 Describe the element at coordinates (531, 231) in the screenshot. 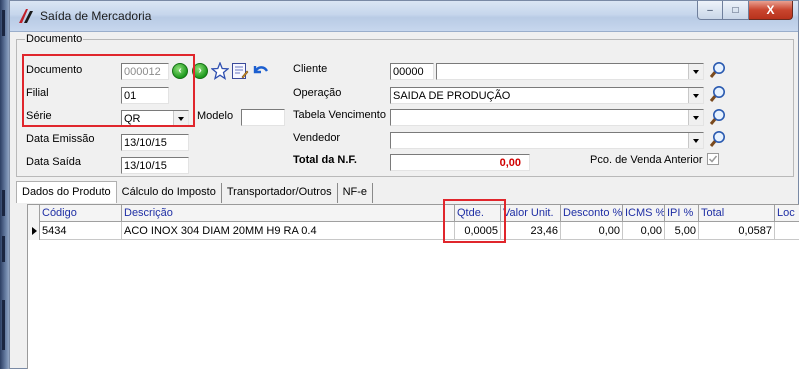

I see `cell-valor-unit: 23,46` at that location.